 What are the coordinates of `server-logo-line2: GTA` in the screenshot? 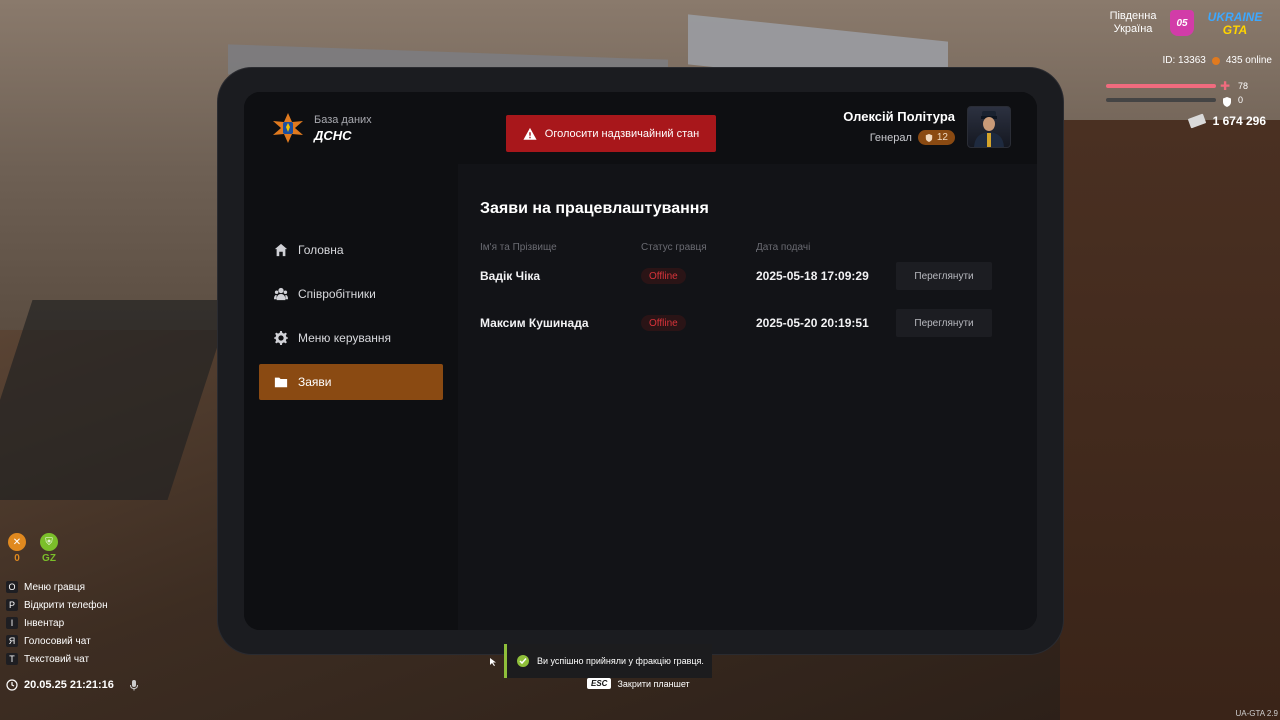 It's located at (1235, 30).